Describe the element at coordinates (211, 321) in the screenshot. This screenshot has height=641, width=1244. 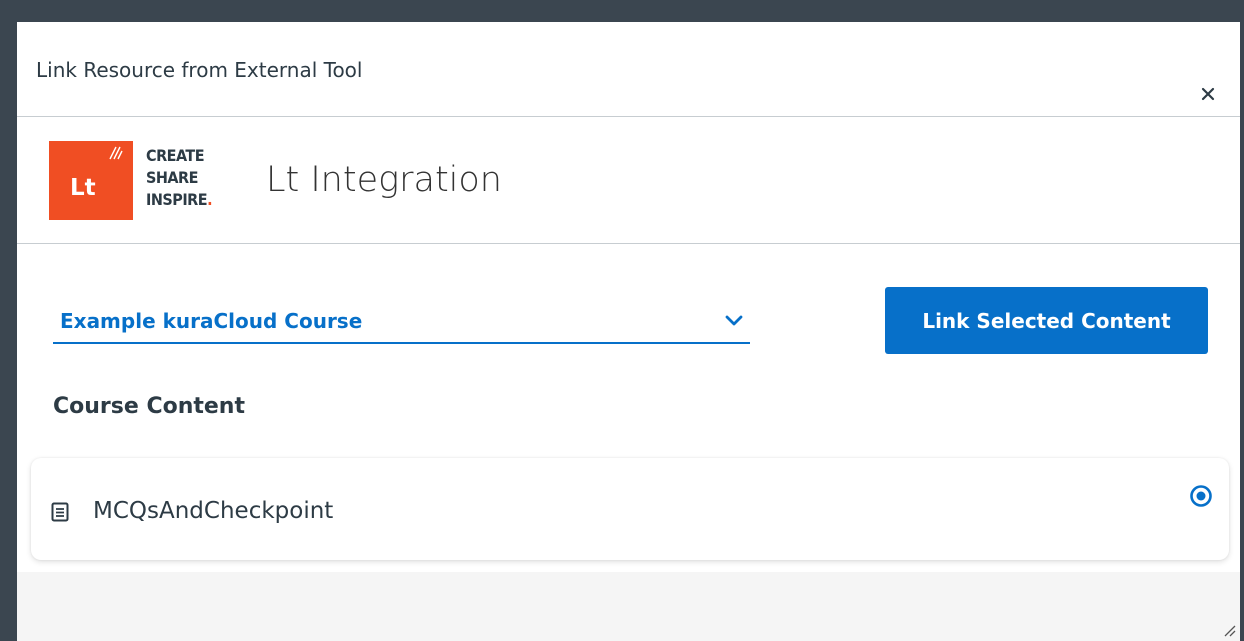
I see `course-select-value: Example kuraCloud Course` at that location.